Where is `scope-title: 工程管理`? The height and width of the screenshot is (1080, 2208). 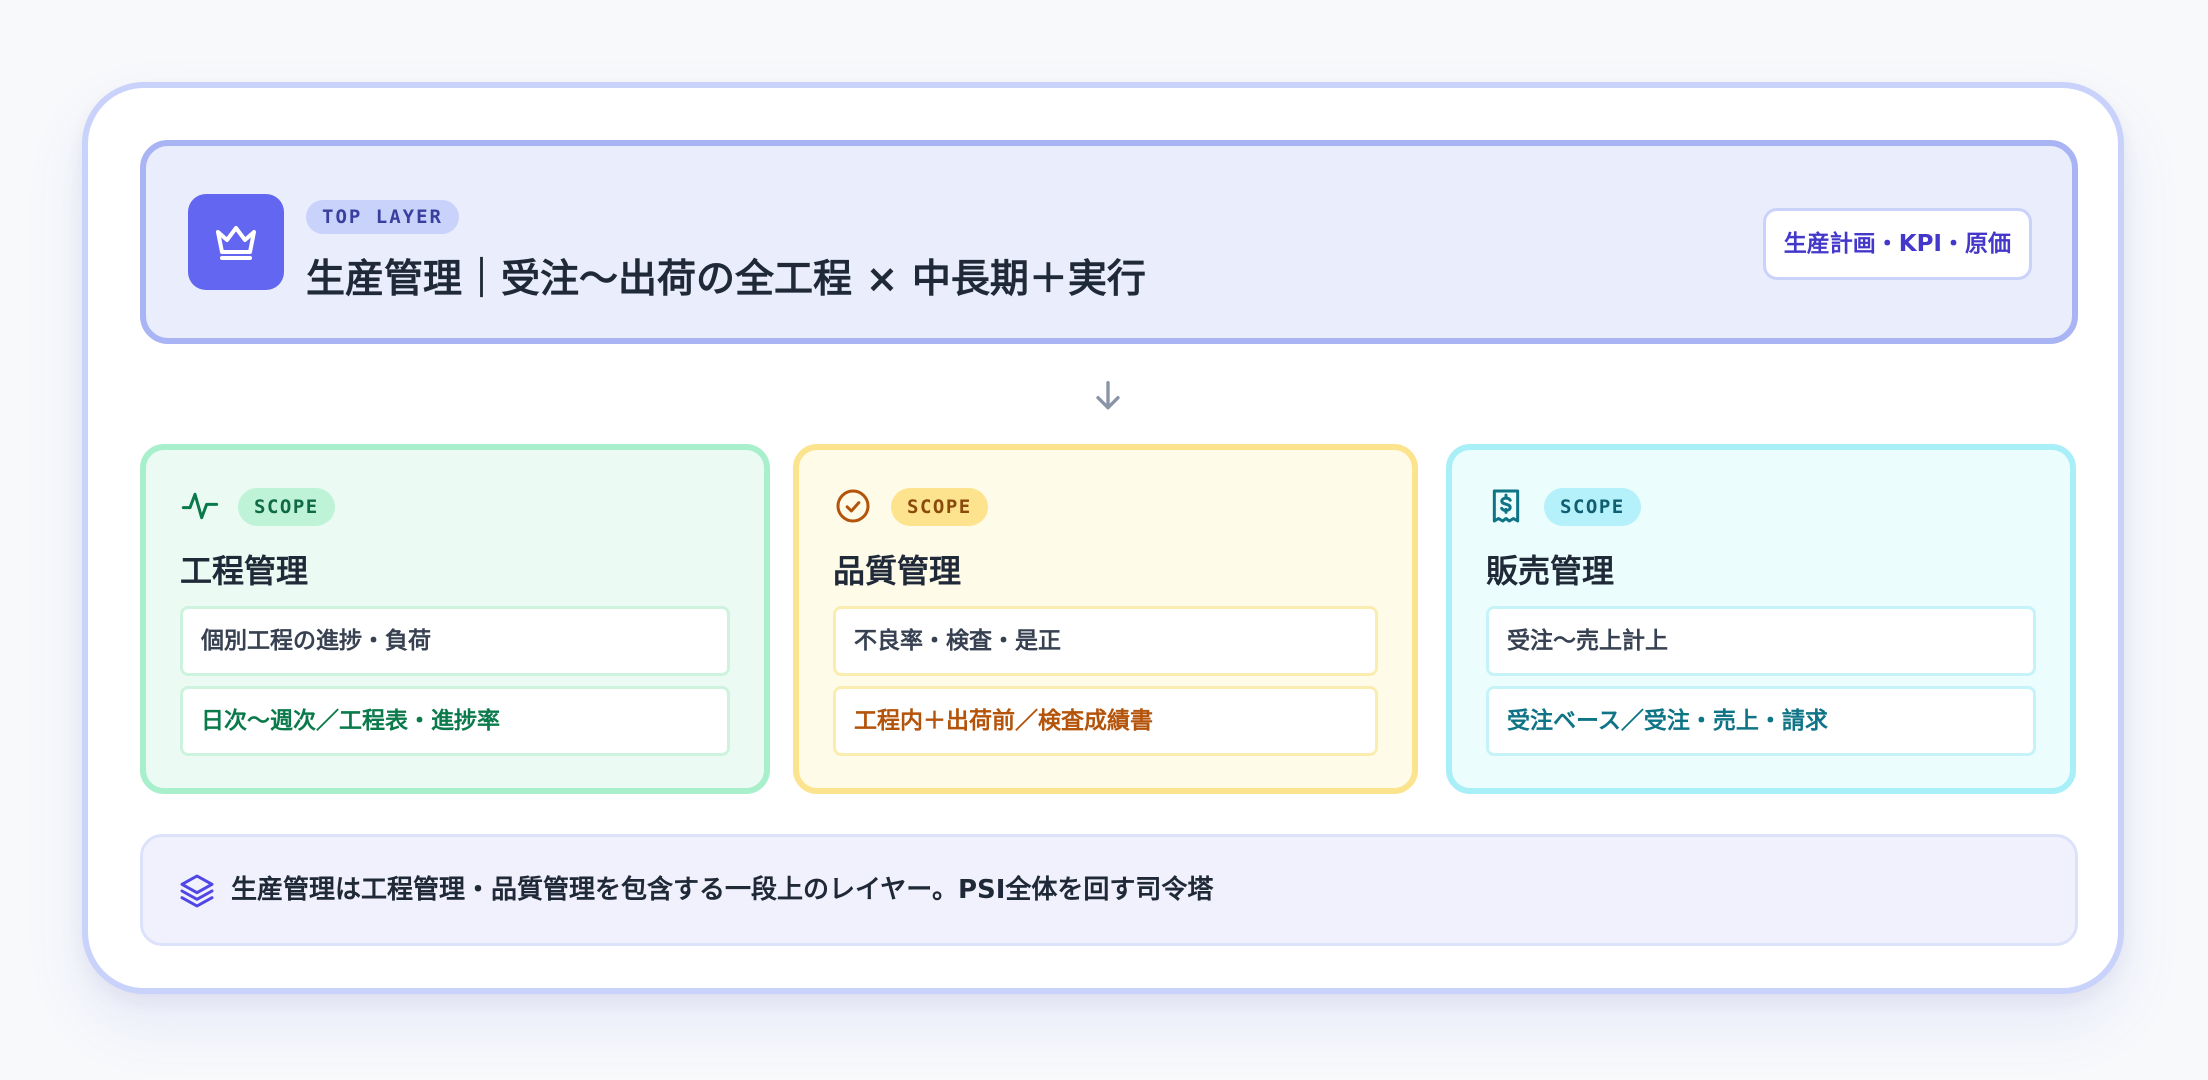 scope-title: 工程管理 is located at coordinates (244, 571).